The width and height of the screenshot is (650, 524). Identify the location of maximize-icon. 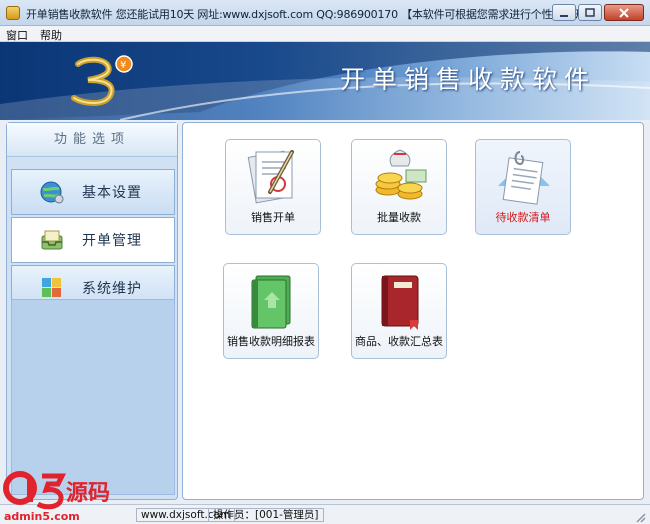
(590, 12).